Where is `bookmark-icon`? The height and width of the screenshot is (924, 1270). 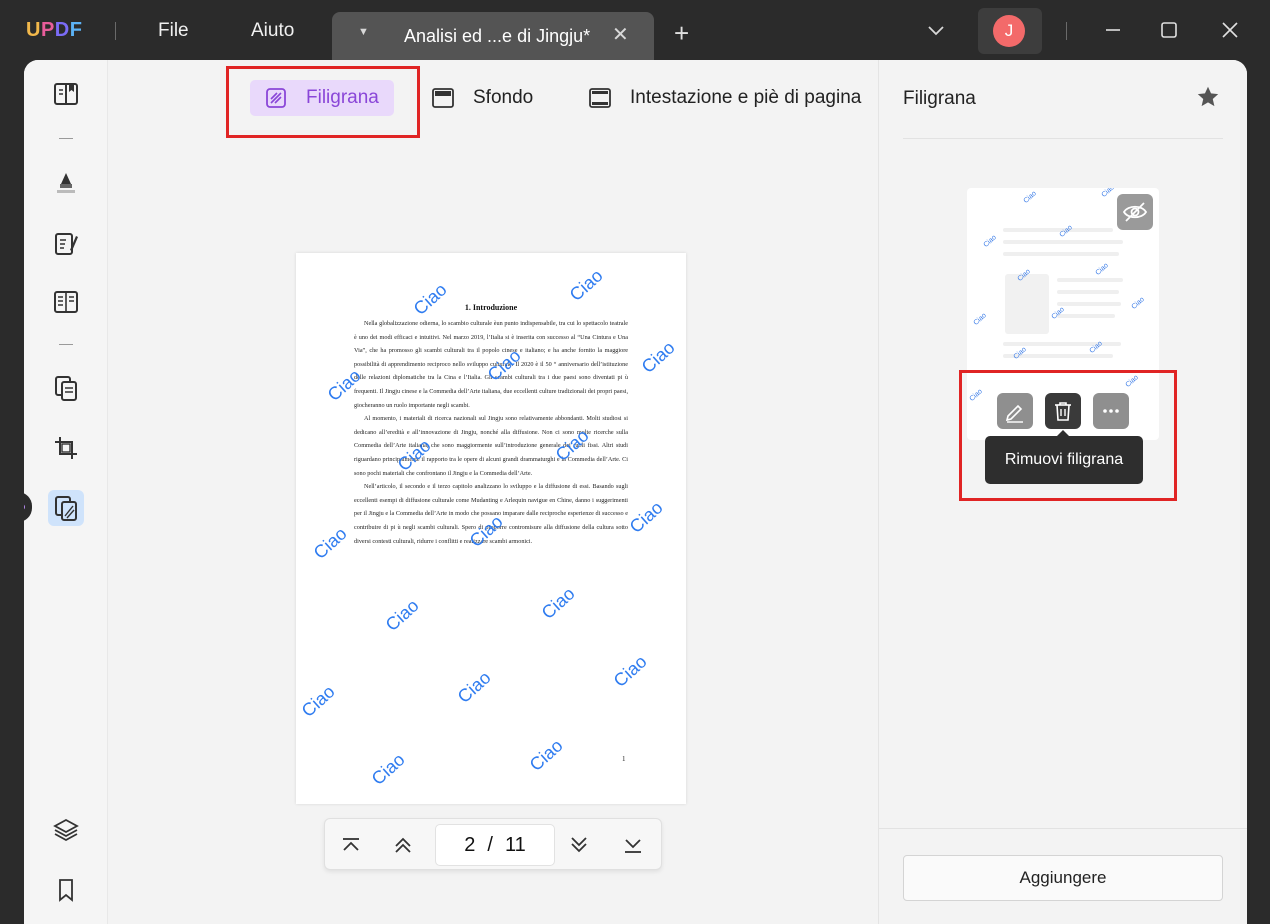 bookmark-icon is located at coordinates (66, 890).